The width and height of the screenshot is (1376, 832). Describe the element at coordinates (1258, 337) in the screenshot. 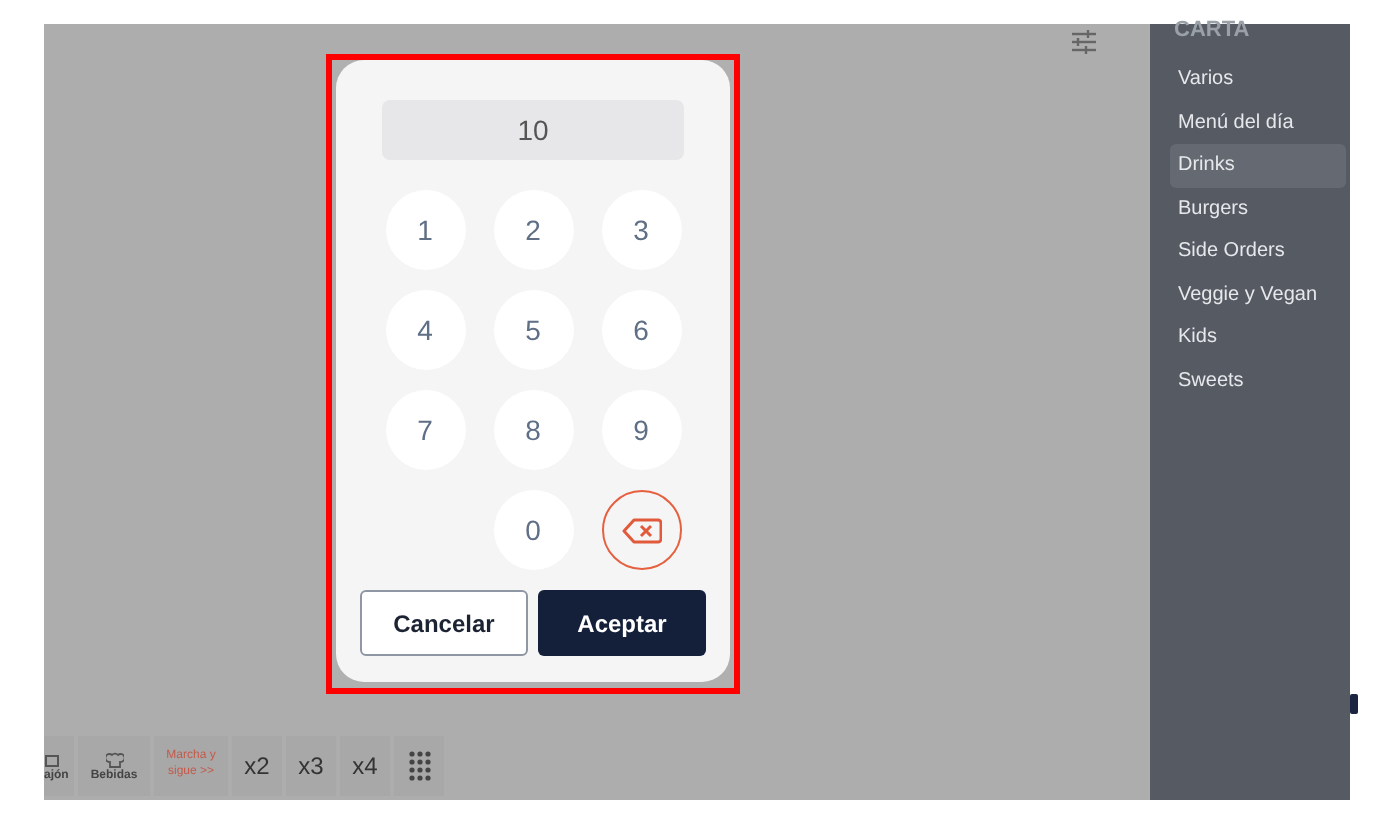

I see `category-item: Kids` at that location.